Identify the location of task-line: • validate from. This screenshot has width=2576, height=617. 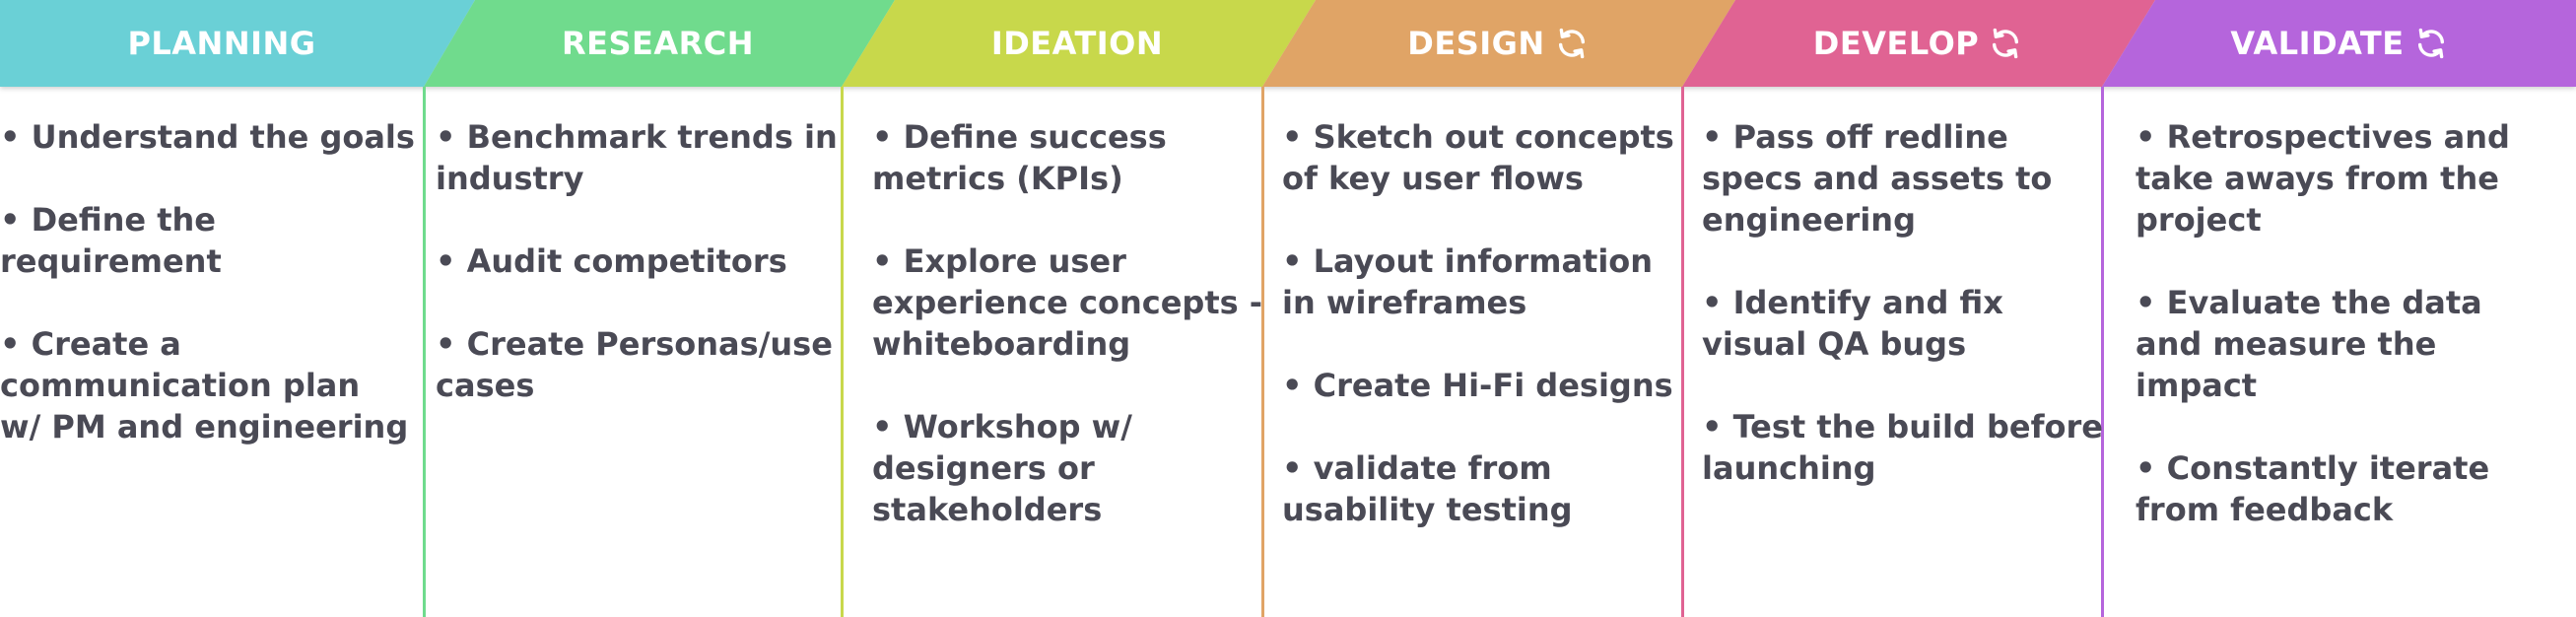
(1417, 468).